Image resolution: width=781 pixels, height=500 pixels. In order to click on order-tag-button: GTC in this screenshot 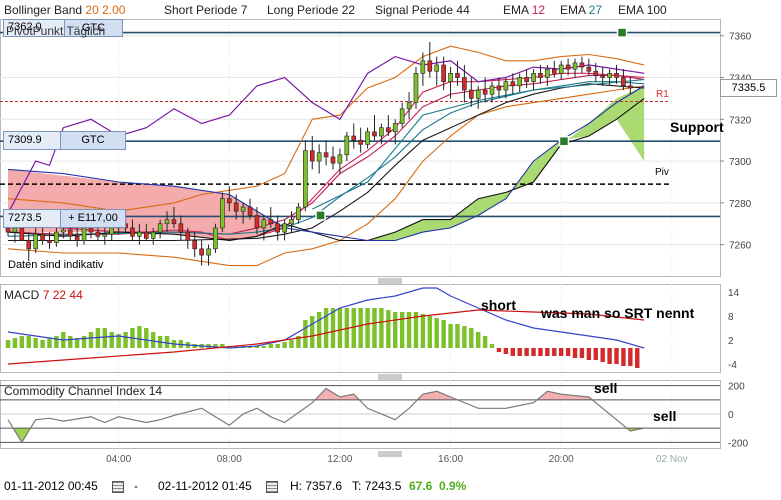, I will do `click(92, 140)`.